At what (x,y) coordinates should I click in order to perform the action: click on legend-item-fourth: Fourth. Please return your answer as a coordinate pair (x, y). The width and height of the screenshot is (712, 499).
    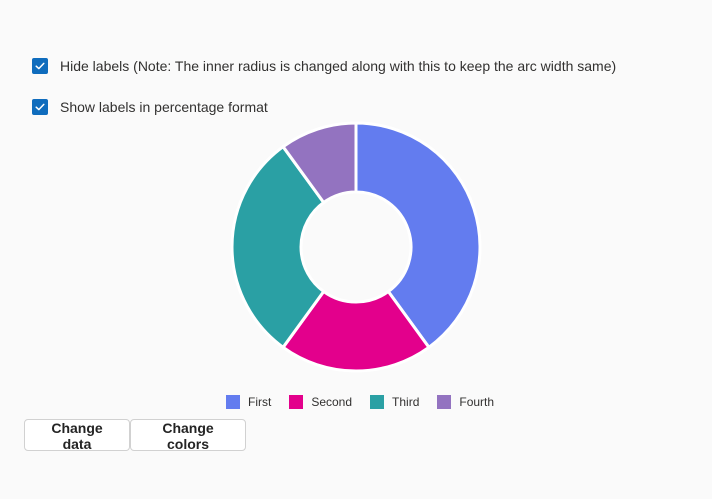
    Looking at the image, I should click on (465, 402).